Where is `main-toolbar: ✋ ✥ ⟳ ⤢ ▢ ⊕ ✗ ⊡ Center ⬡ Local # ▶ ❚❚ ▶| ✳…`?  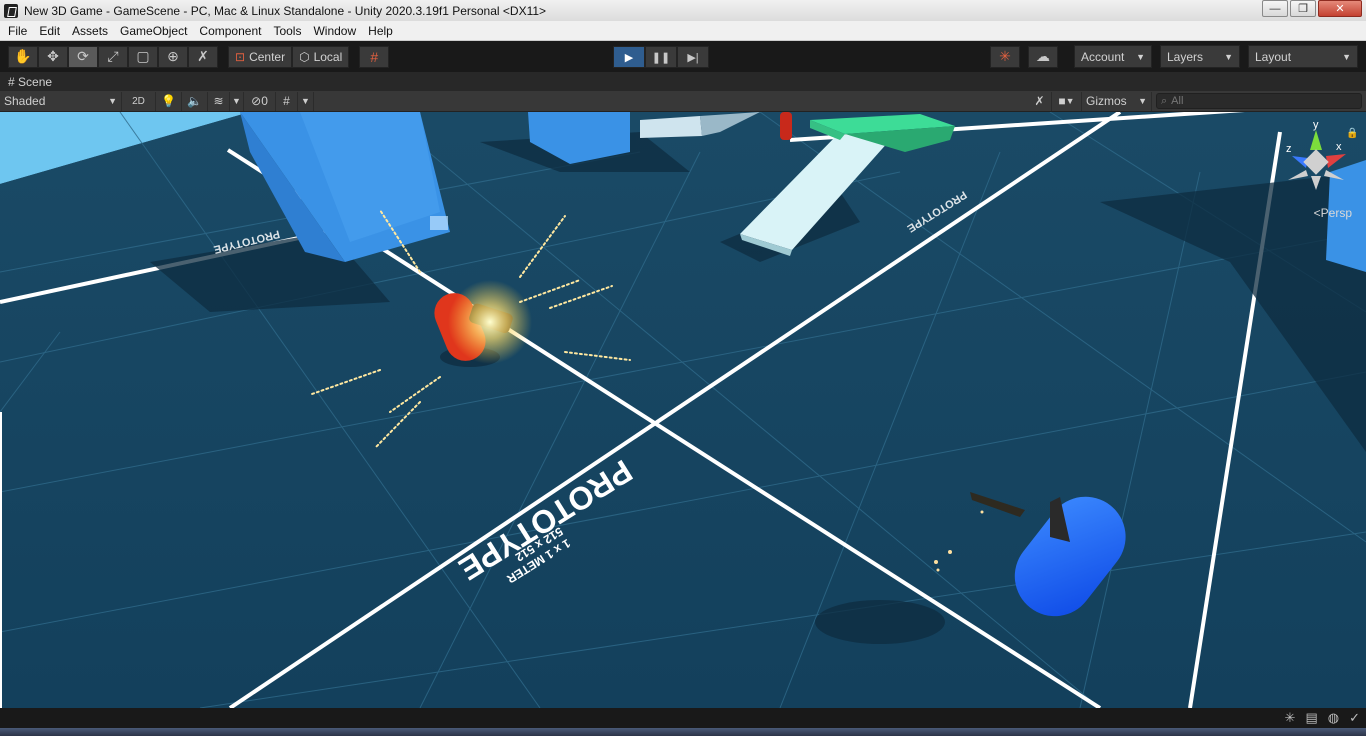 main-toolbar: ✋ ✥ ⟳ ⤢ ▢ ⊕ ✗ ⊡ Center ⬡ Local # ▶ ❚❚ ▶| ✳… is located at coordinates (683, 56).